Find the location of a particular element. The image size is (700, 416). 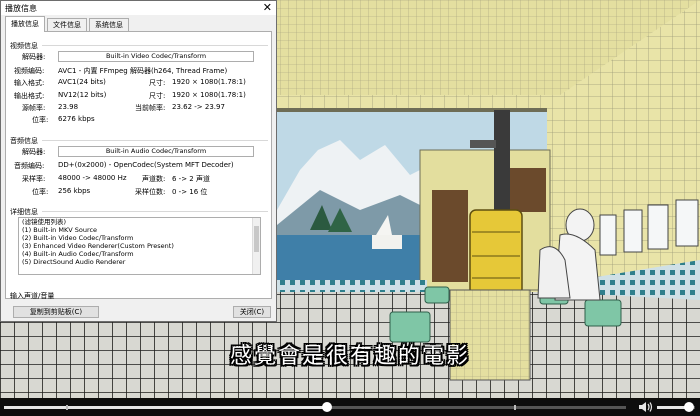

input-channel-volume-title: 输入声道/音量 is located at coordinates (32, 296).